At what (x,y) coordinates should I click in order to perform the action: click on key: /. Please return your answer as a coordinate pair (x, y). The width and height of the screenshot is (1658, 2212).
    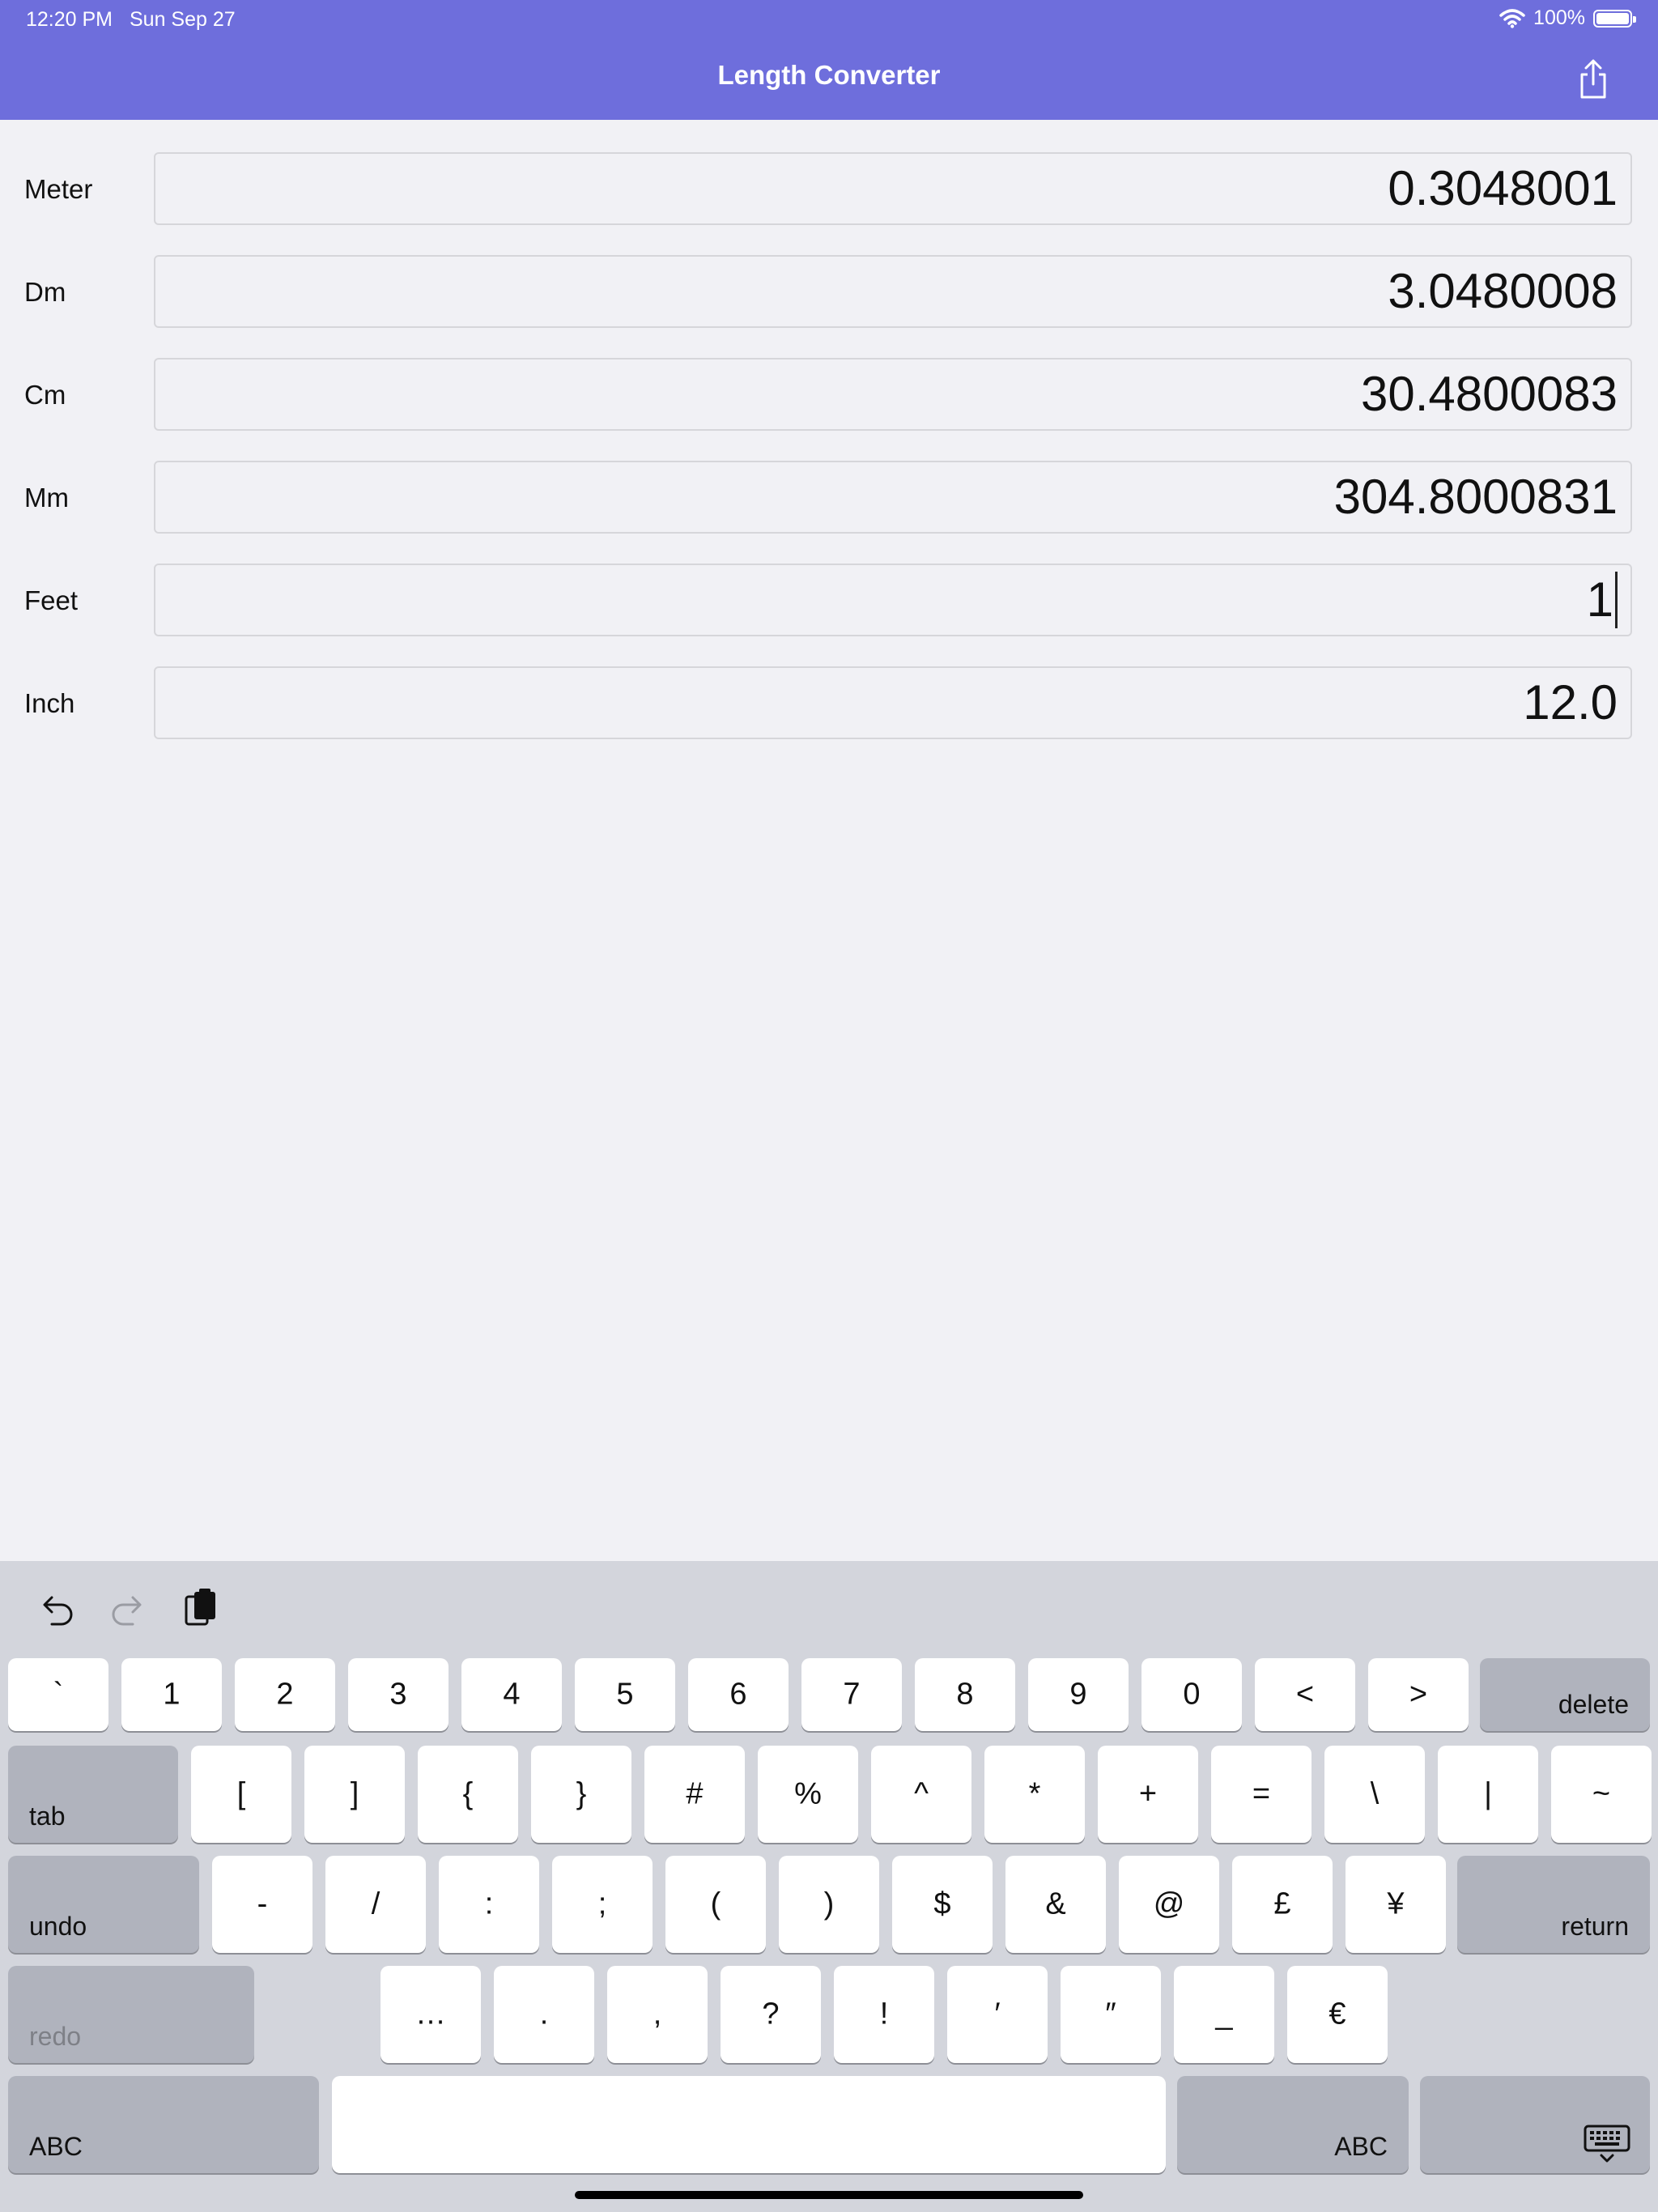
    Looking at the image, I should click on (375, 1905).